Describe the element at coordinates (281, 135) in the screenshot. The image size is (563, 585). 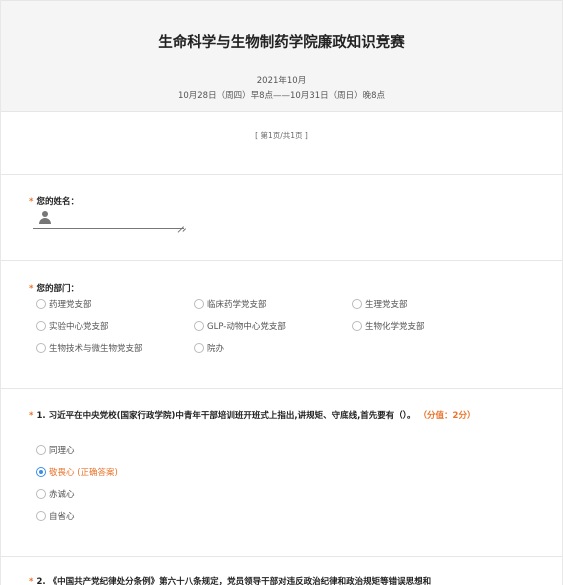
I see `page-indicator: [ 第1页/共1页 ]` at that location.